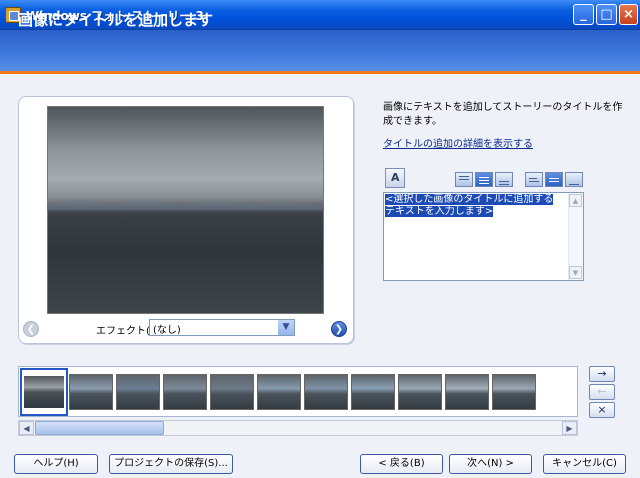  Describe the element at coordinates (575, 200) in the screenshot. I see `scroll-up-icon: ▲` at that location.